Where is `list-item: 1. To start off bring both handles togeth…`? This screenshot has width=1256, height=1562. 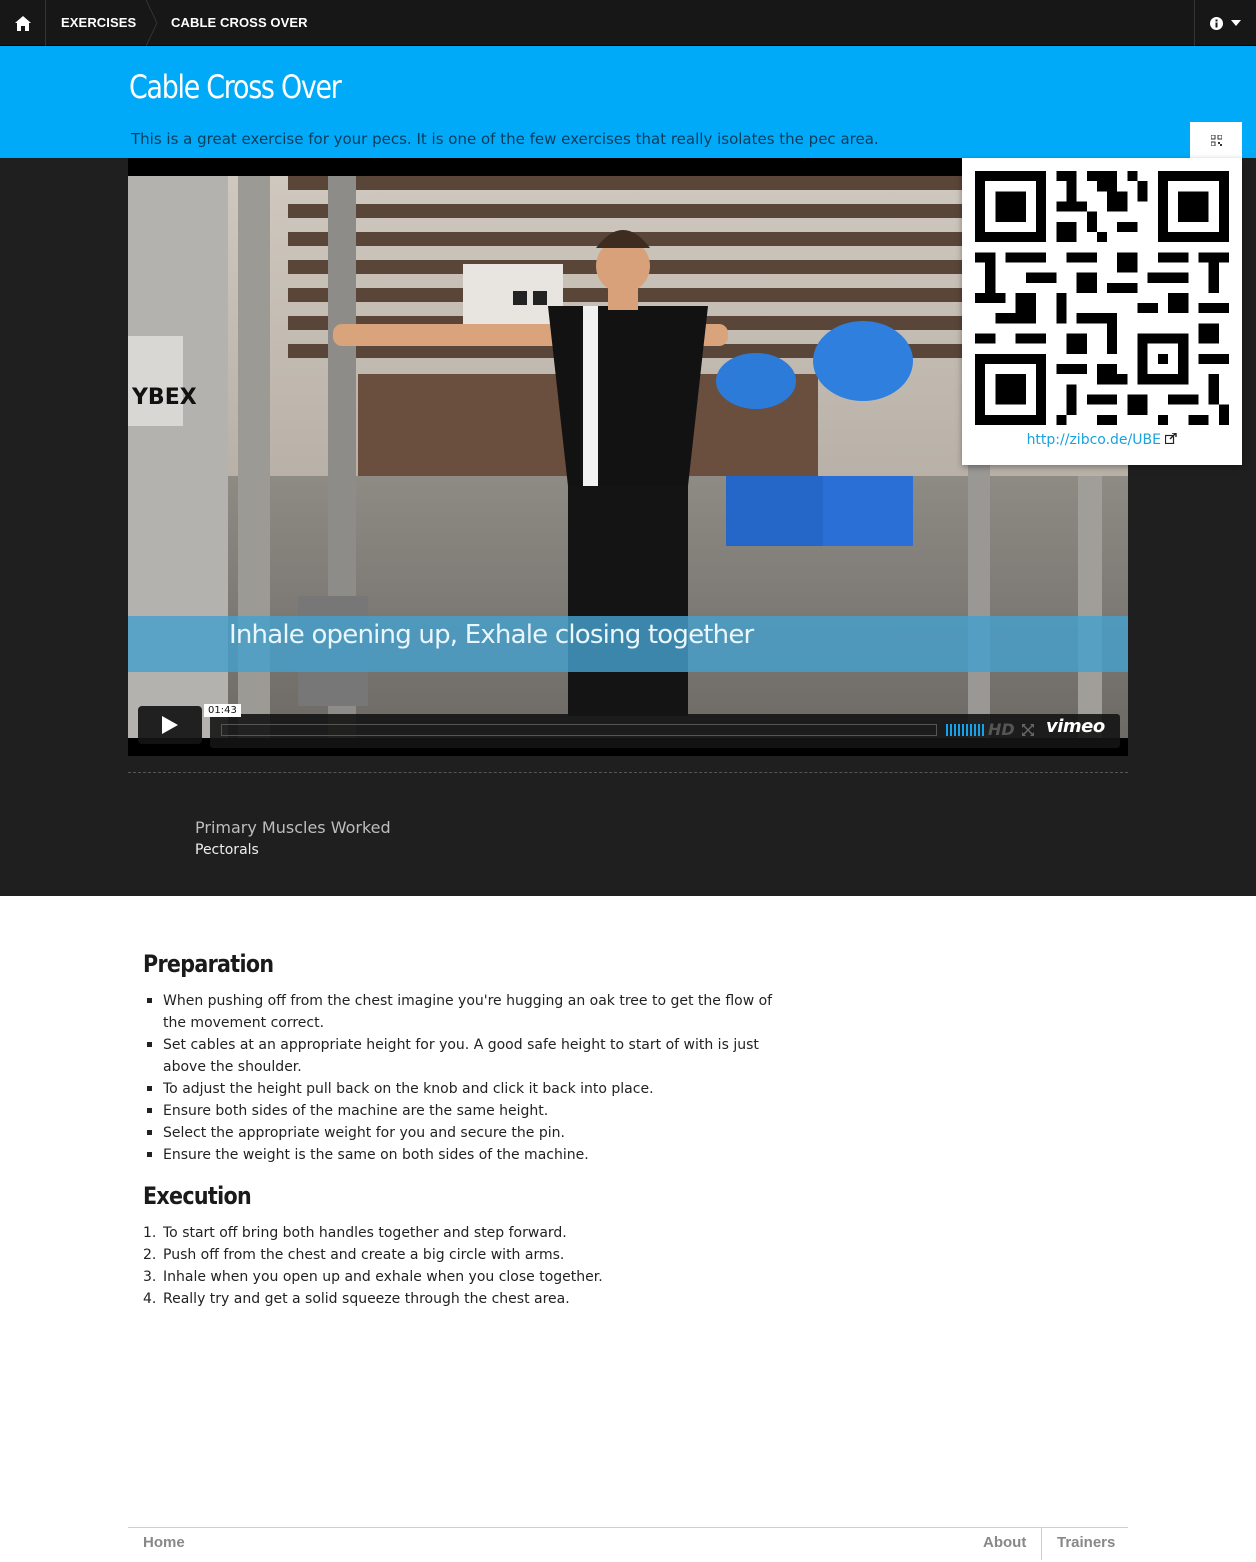
list-item: 1. To start off bring both handles togeth… is located at coordinates (468, 1233).